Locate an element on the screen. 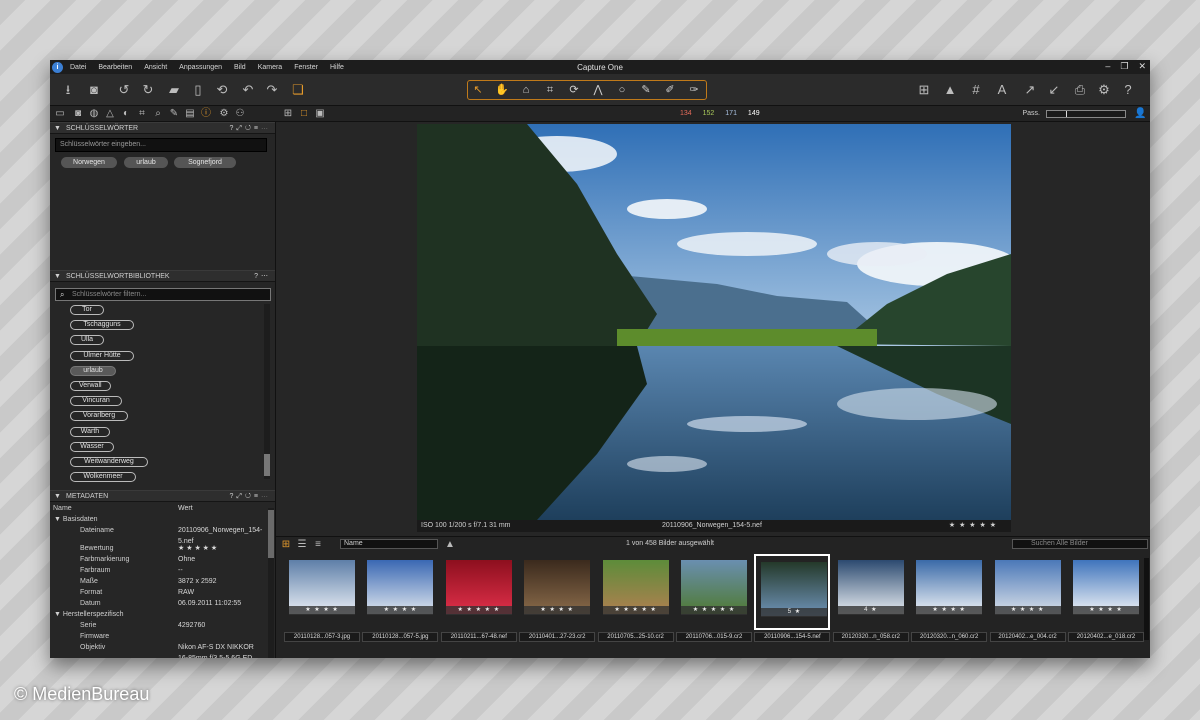 This screenshot has height=720, width=1200. multi-view-icon: ▣ is located at coordinates (320, 114).